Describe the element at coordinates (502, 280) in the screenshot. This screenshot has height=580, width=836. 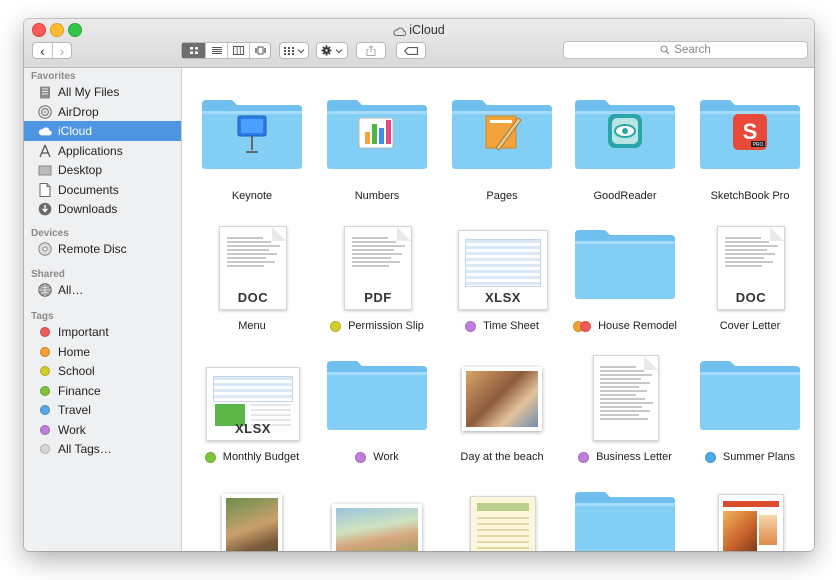
I see `file-item-time-sheet: XLSX Time Sheet` at that location.